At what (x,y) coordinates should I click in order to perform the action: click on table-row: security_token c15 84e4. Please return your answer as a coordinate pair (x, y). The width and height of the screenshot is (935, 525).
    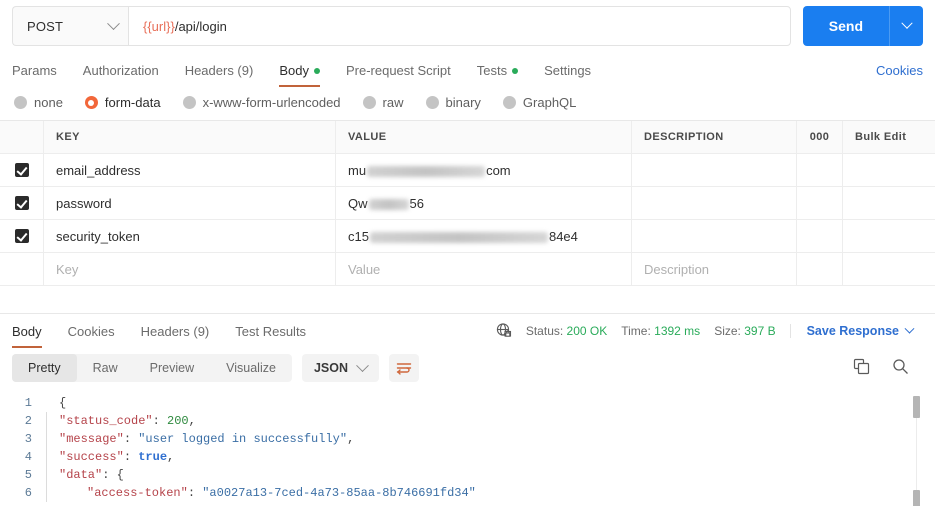
    Looking at the image, I should click on (467, 236).